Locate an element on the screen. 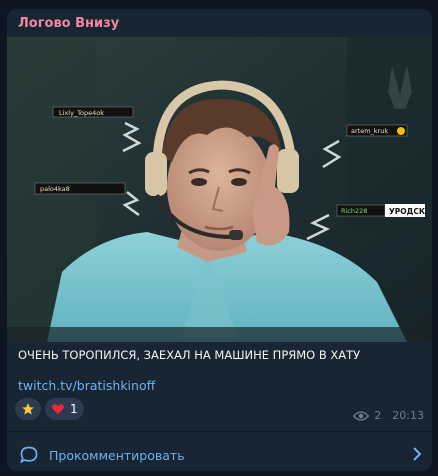 The height and width of the screenshot is (476, 438). reactions: 1 is located at coordinates (49, 409).